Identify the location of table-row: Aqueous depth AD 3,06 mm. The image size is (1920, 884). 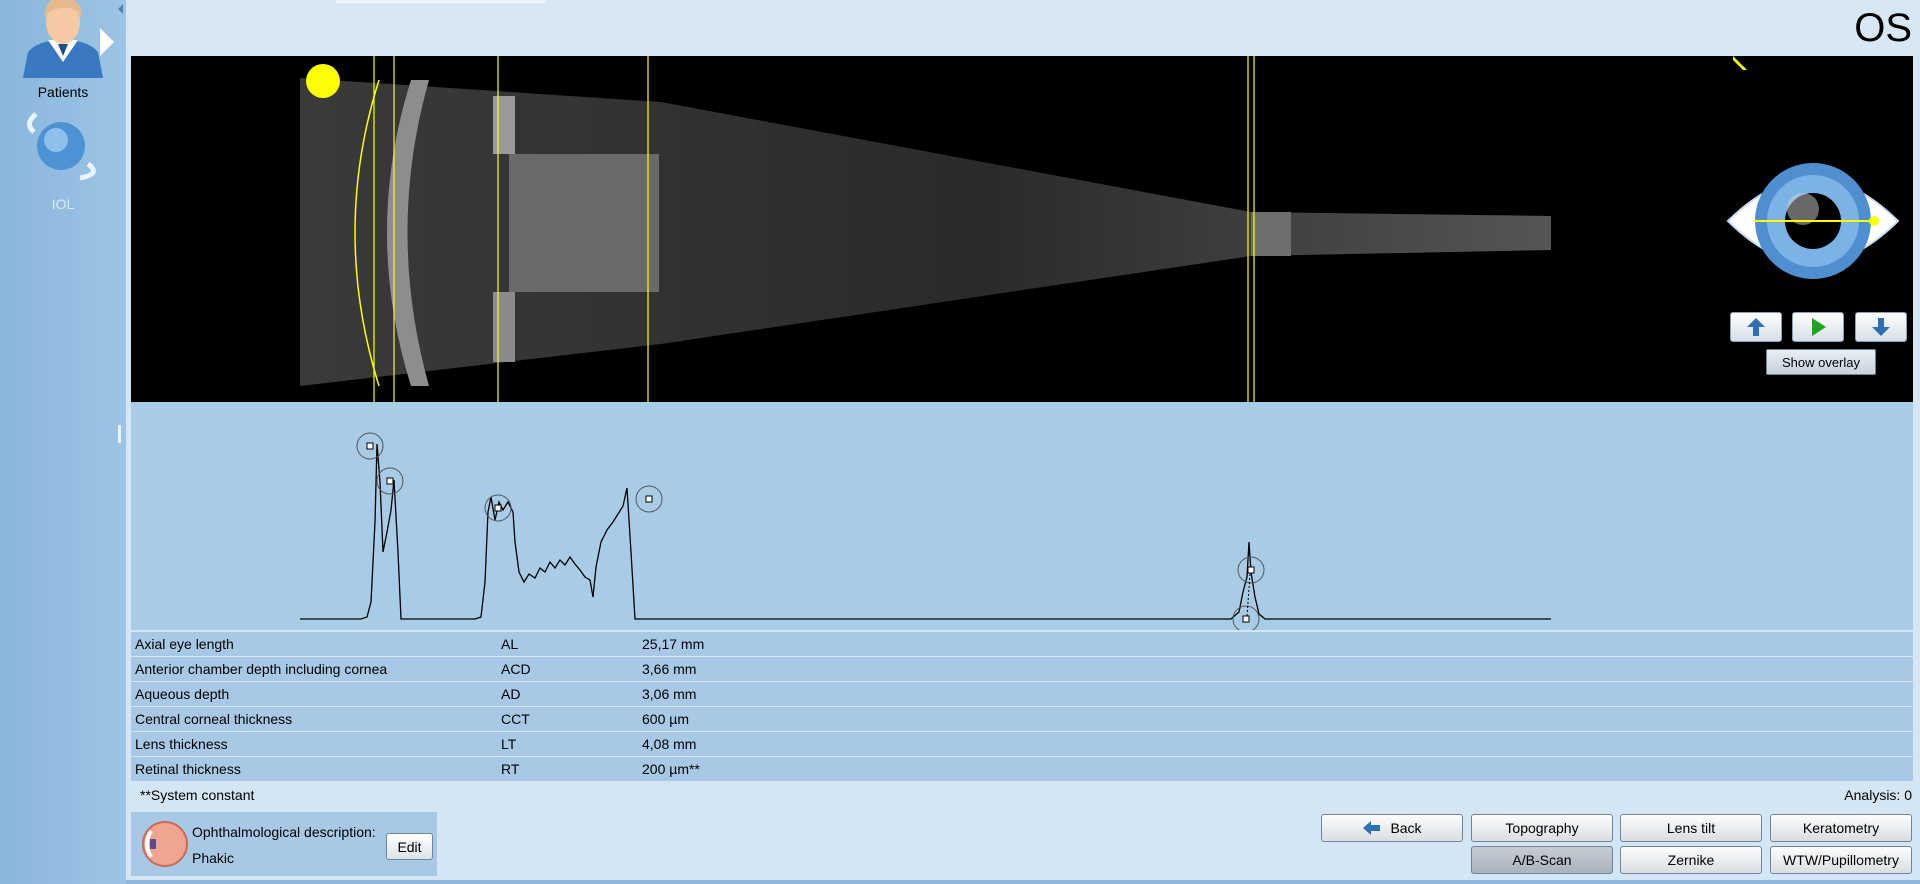
(1022, 694).